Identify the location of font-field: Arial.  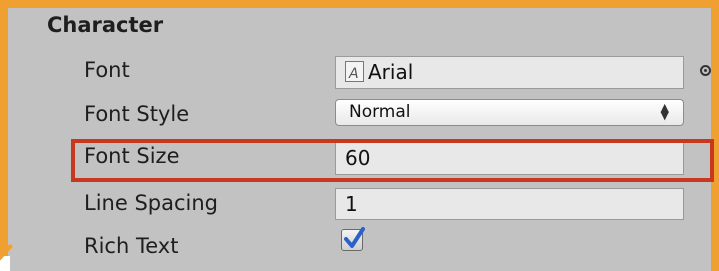
(509, 73).